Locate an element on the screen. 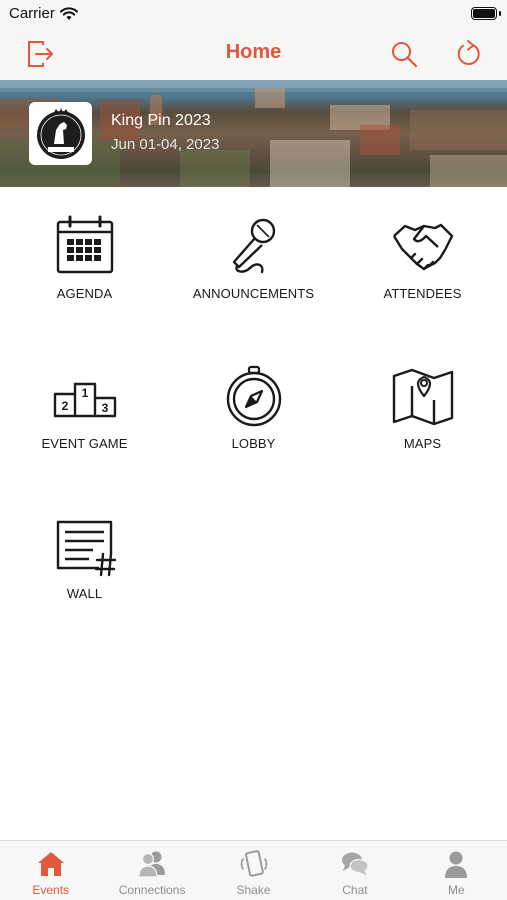 This screenshot has width=507, height=900. tile-label: EVENT GAME is located at coordinates (84, 443).